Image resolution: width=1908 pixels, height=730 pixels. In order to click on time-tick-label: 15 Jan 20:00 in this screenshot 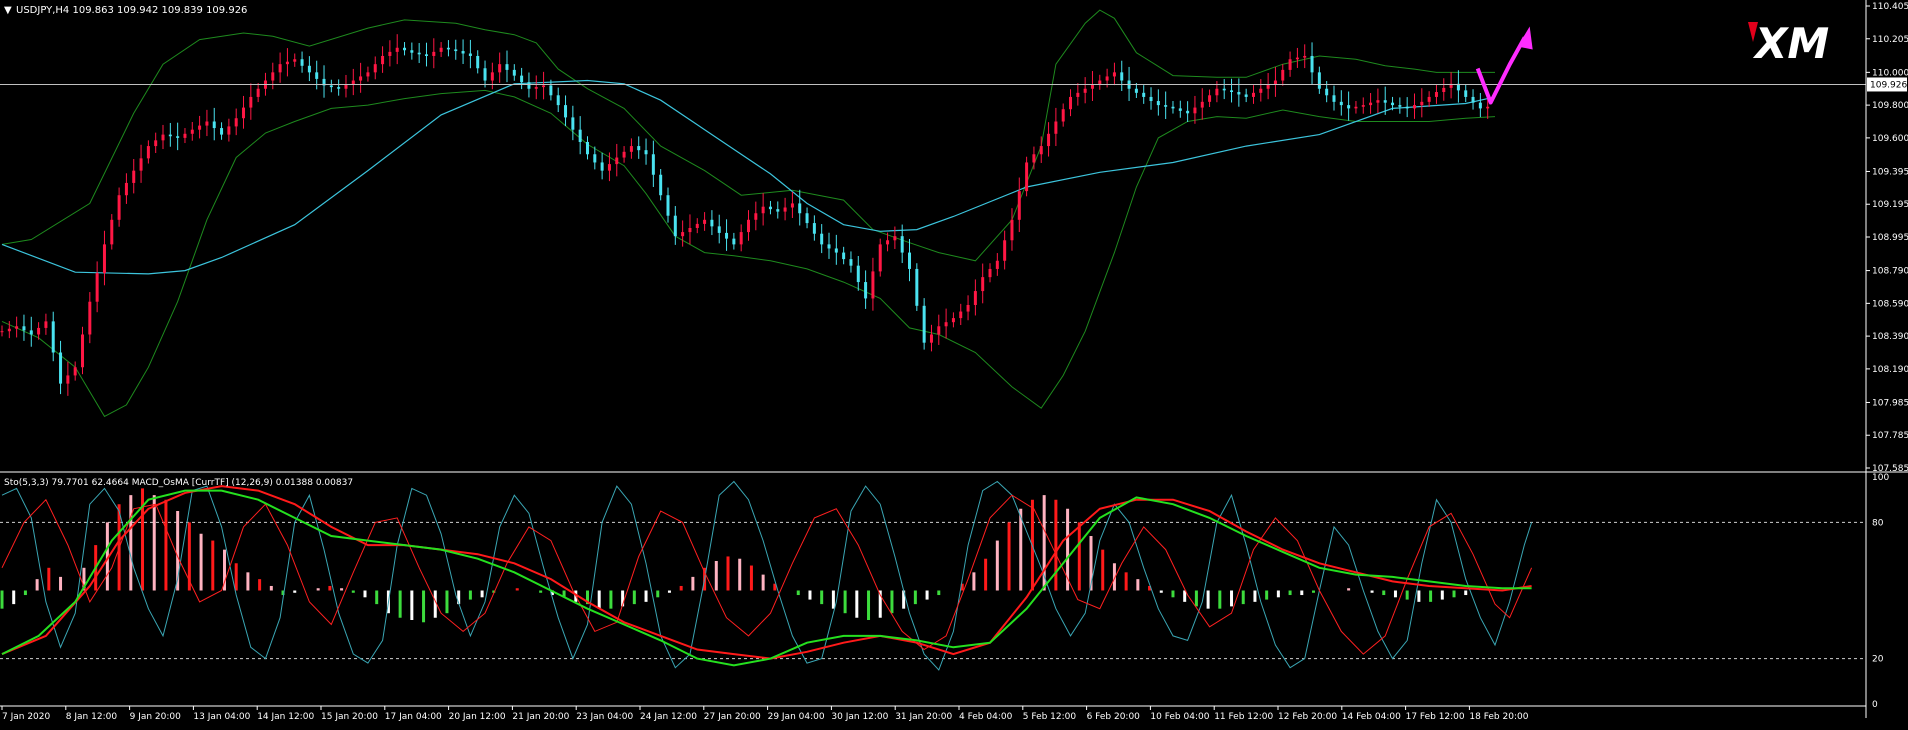, I will do `click(349, 717)`.